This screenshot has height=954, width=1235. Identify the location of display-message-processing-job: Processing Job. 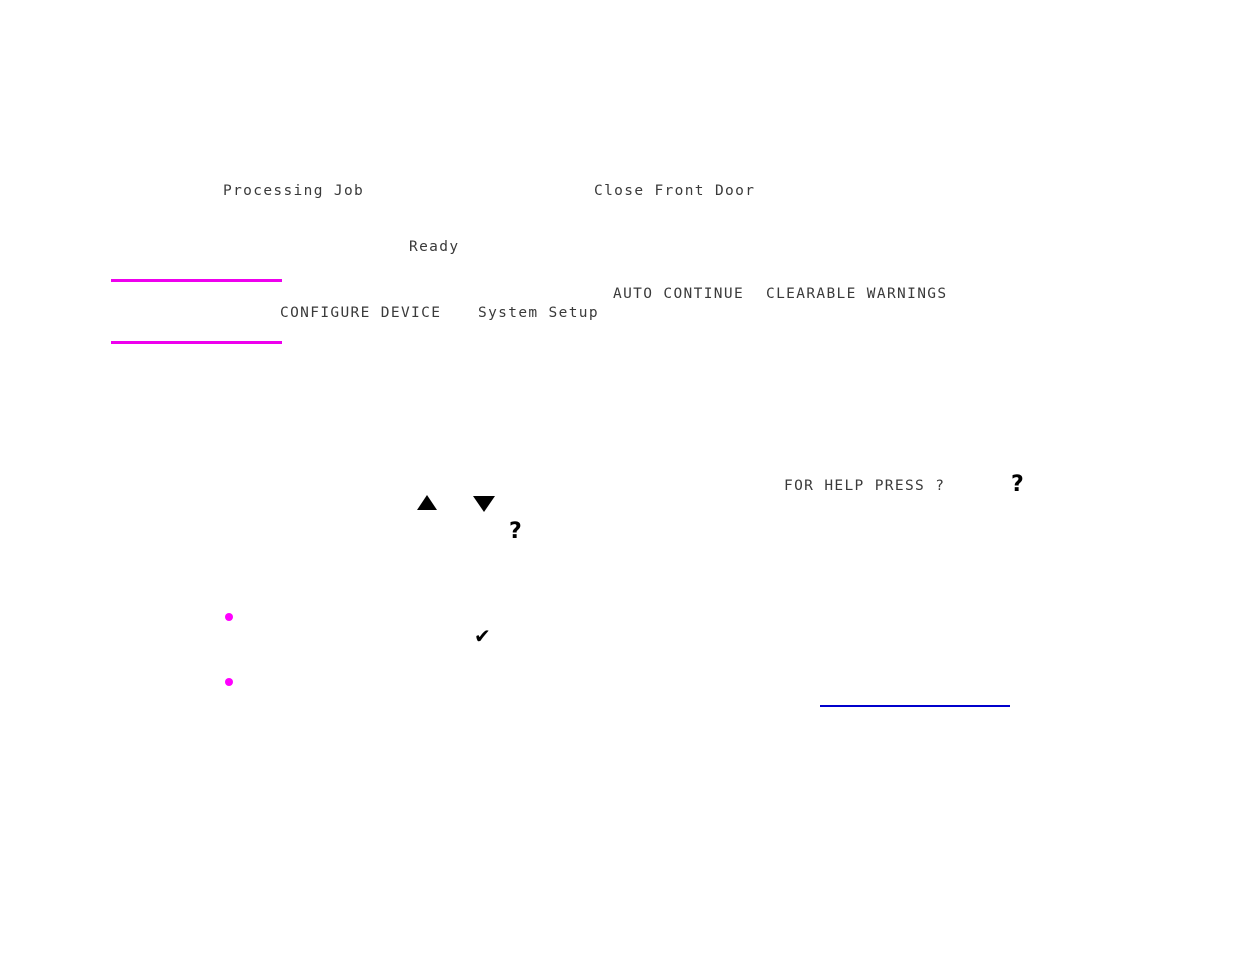
(294, 191).